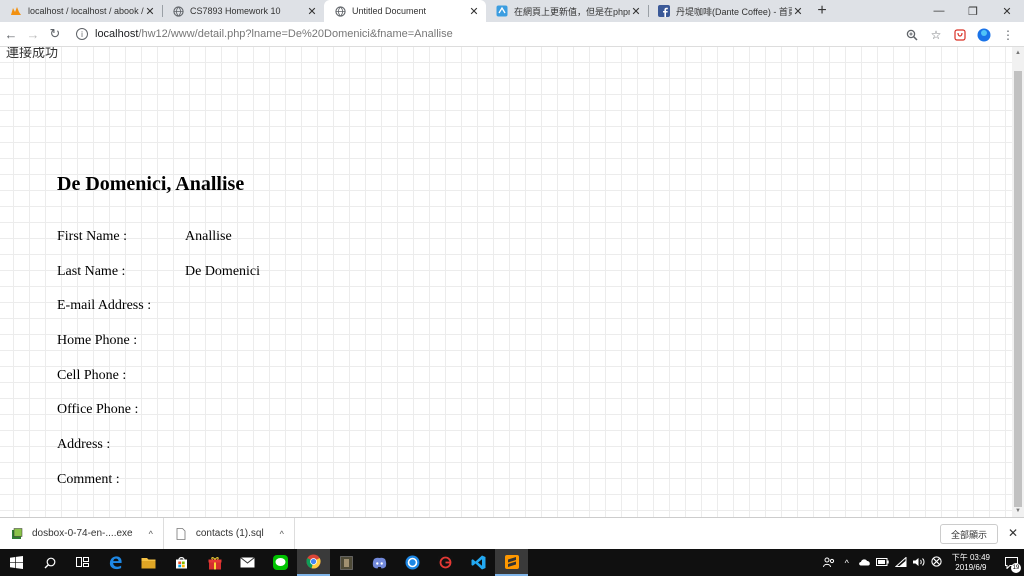 Image resolution: width=1024 pixels, height=576 pixels. Describe the element at coordinates (829, 563) in the screenshot. I see `people-icon` at that location.